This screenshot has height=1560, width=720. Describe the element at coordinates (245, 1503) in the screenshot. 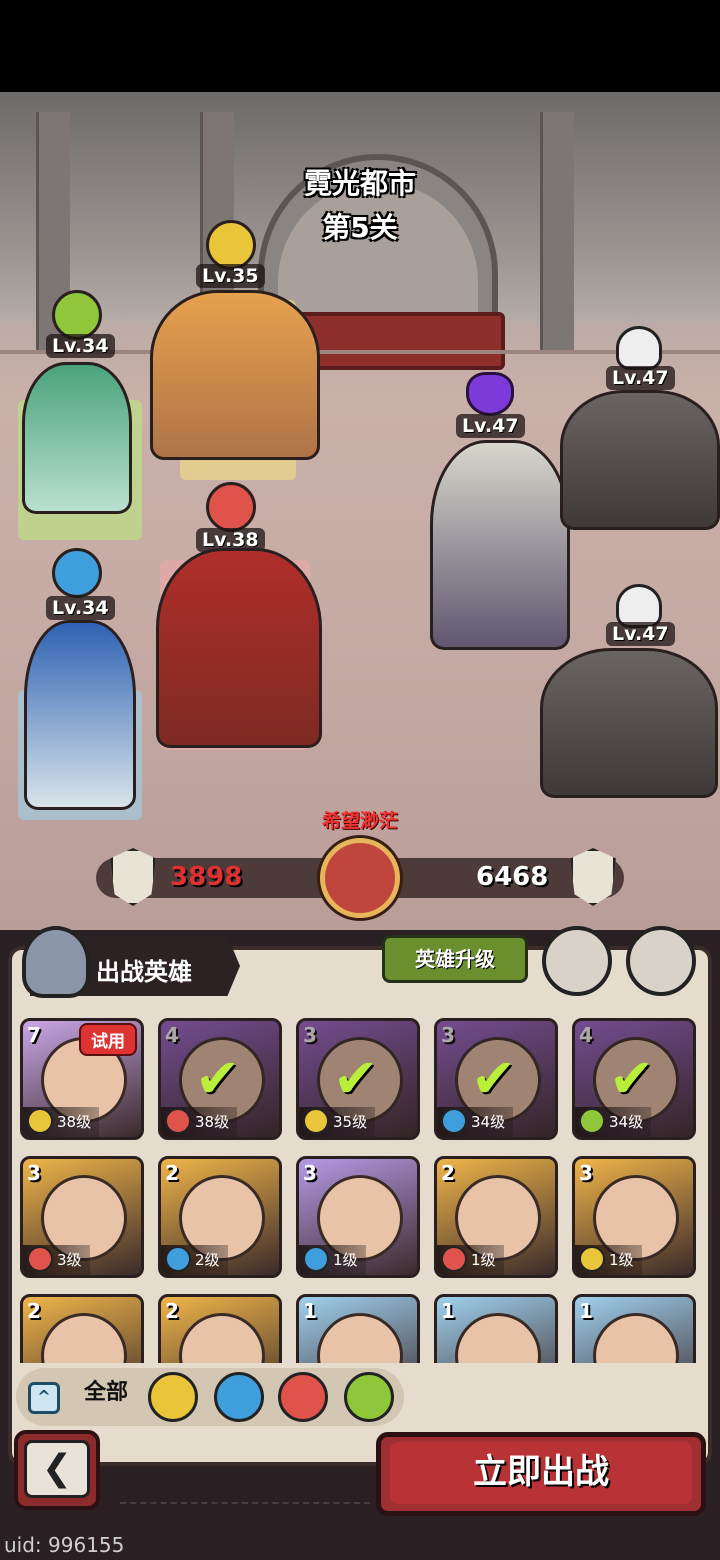

I see `divider` at that location.